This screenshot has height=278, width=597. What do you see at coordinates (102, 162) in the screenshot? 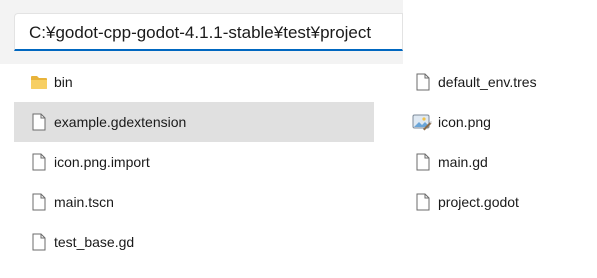
I see `file-name: icon.png.import` at bounding box center [102, 162].